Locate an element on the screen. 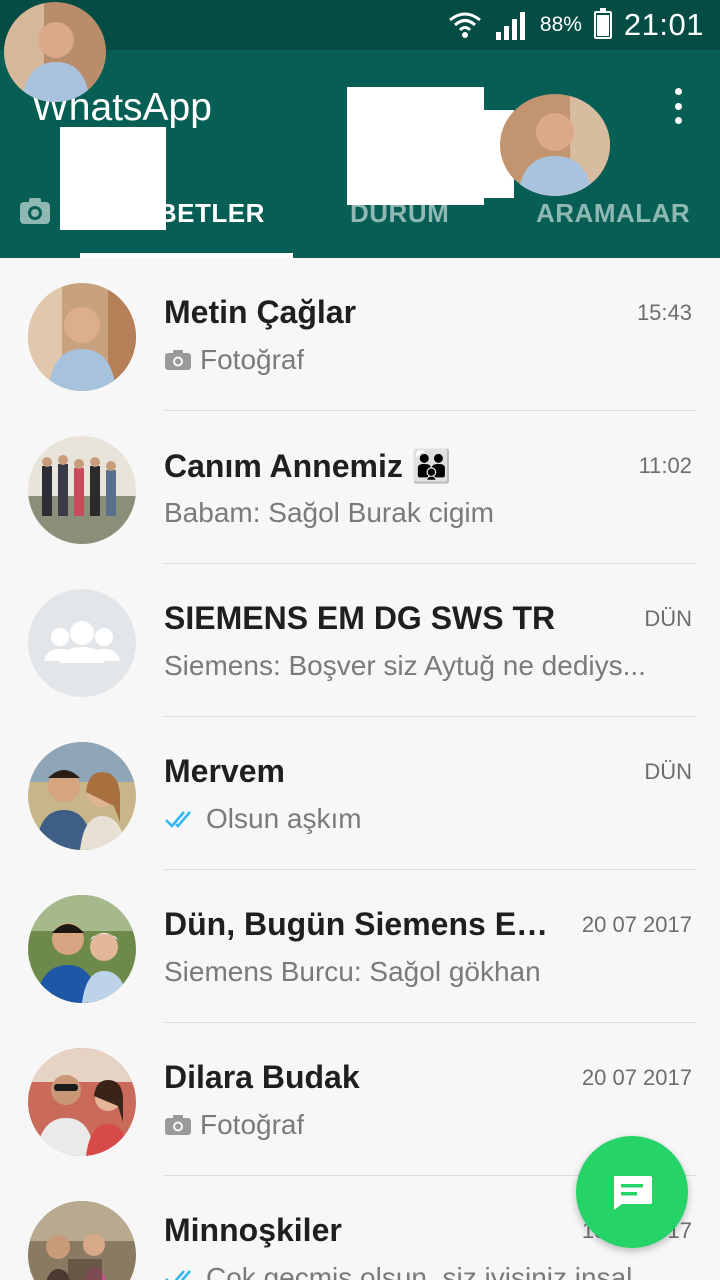 The width and height of the screenshot is (720, 1280). more-options-icon is located at coordinates (678, 106).